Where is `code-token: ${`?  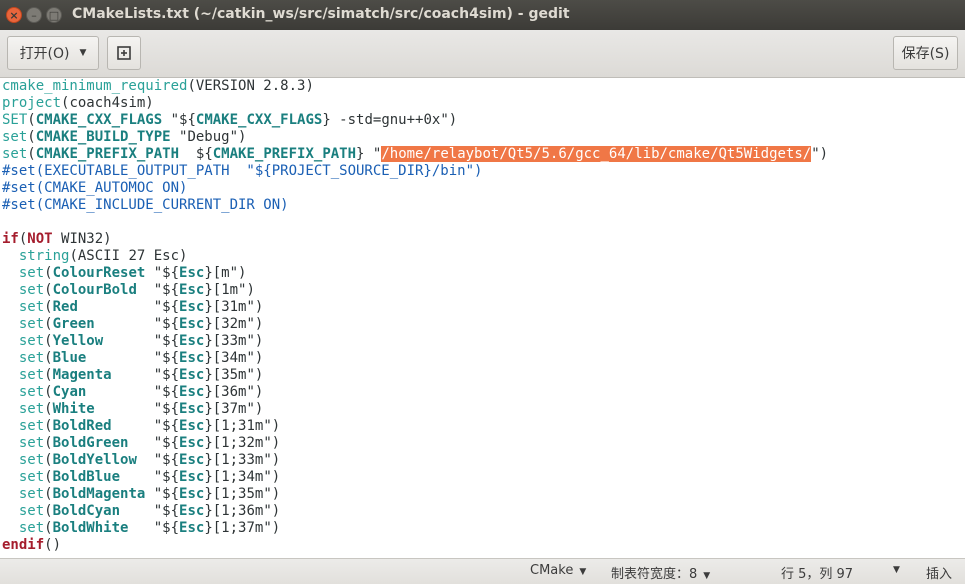 code-token: ${ is located at coordinates (196, 154).